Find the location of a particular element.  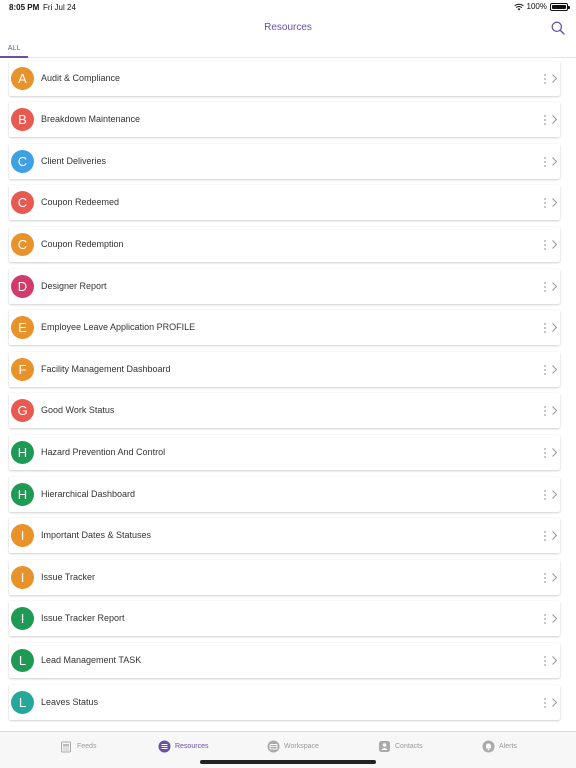

resource-item: L Lead Management TASK is located at coordinates (284, 660).